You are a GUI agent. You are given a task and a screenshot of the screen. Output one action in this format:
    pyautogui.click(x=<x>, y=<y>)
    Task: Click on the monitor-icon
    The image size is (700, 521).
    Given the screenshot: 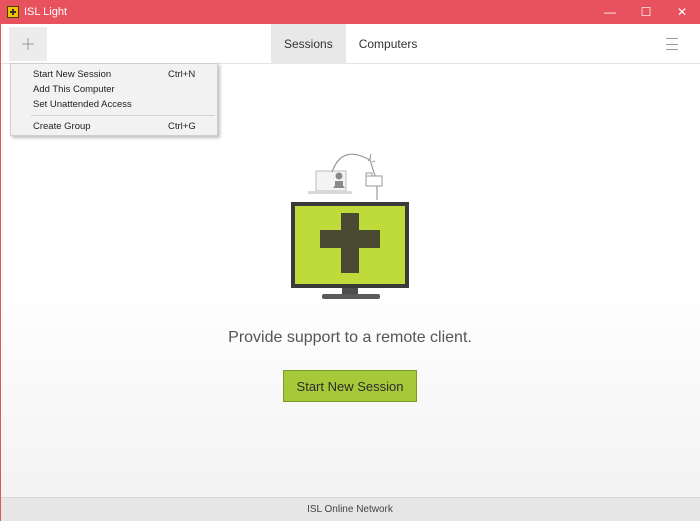 What is the action you would take?
    pyautogui.click(x=350, y=250)
    